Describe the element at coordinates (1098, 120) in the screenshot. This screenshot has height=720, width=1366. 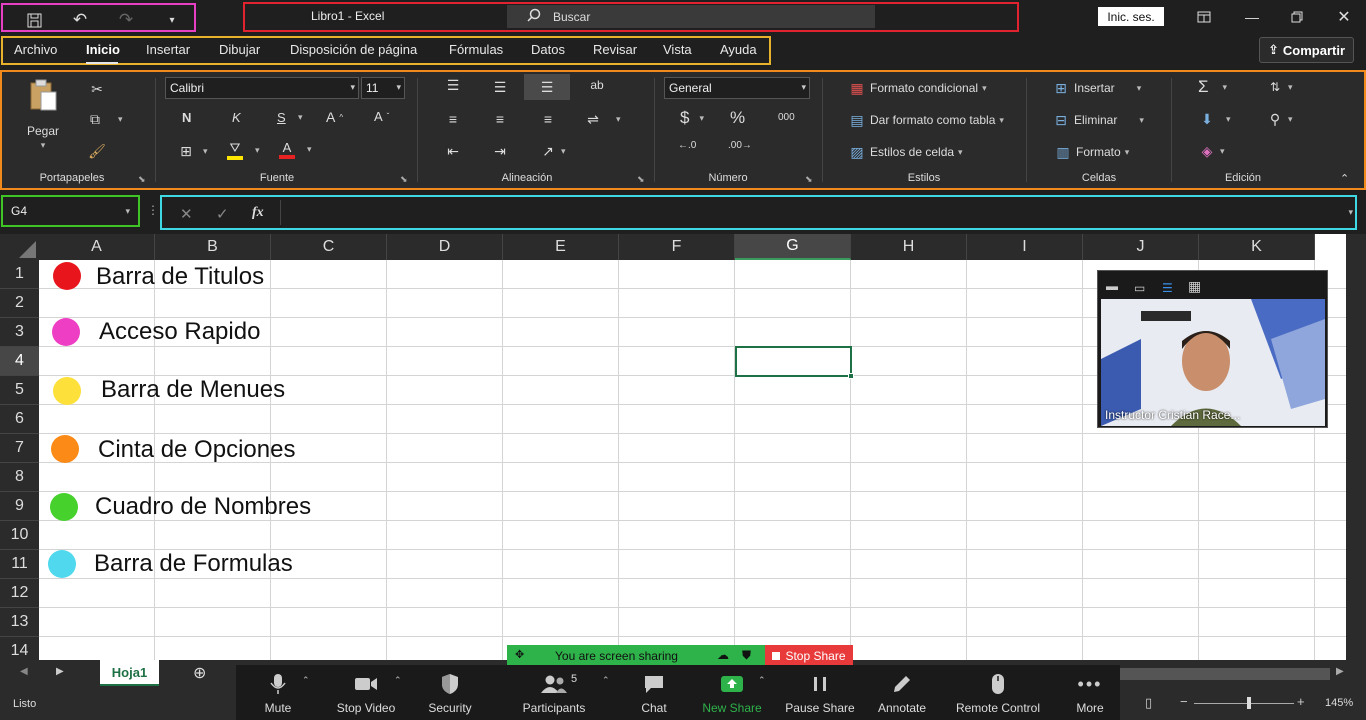
I see `delete-cells-button: ⊟ Eliminar ▾` at that location.